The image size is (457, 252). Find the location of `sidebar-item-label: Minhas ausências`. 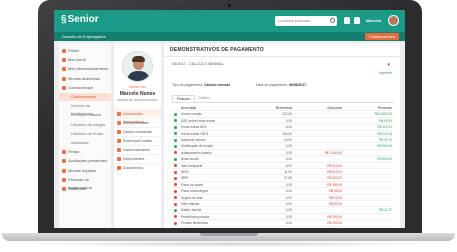

sidebar-item-label: Minhas ausências is located at coordinates (84, 78).